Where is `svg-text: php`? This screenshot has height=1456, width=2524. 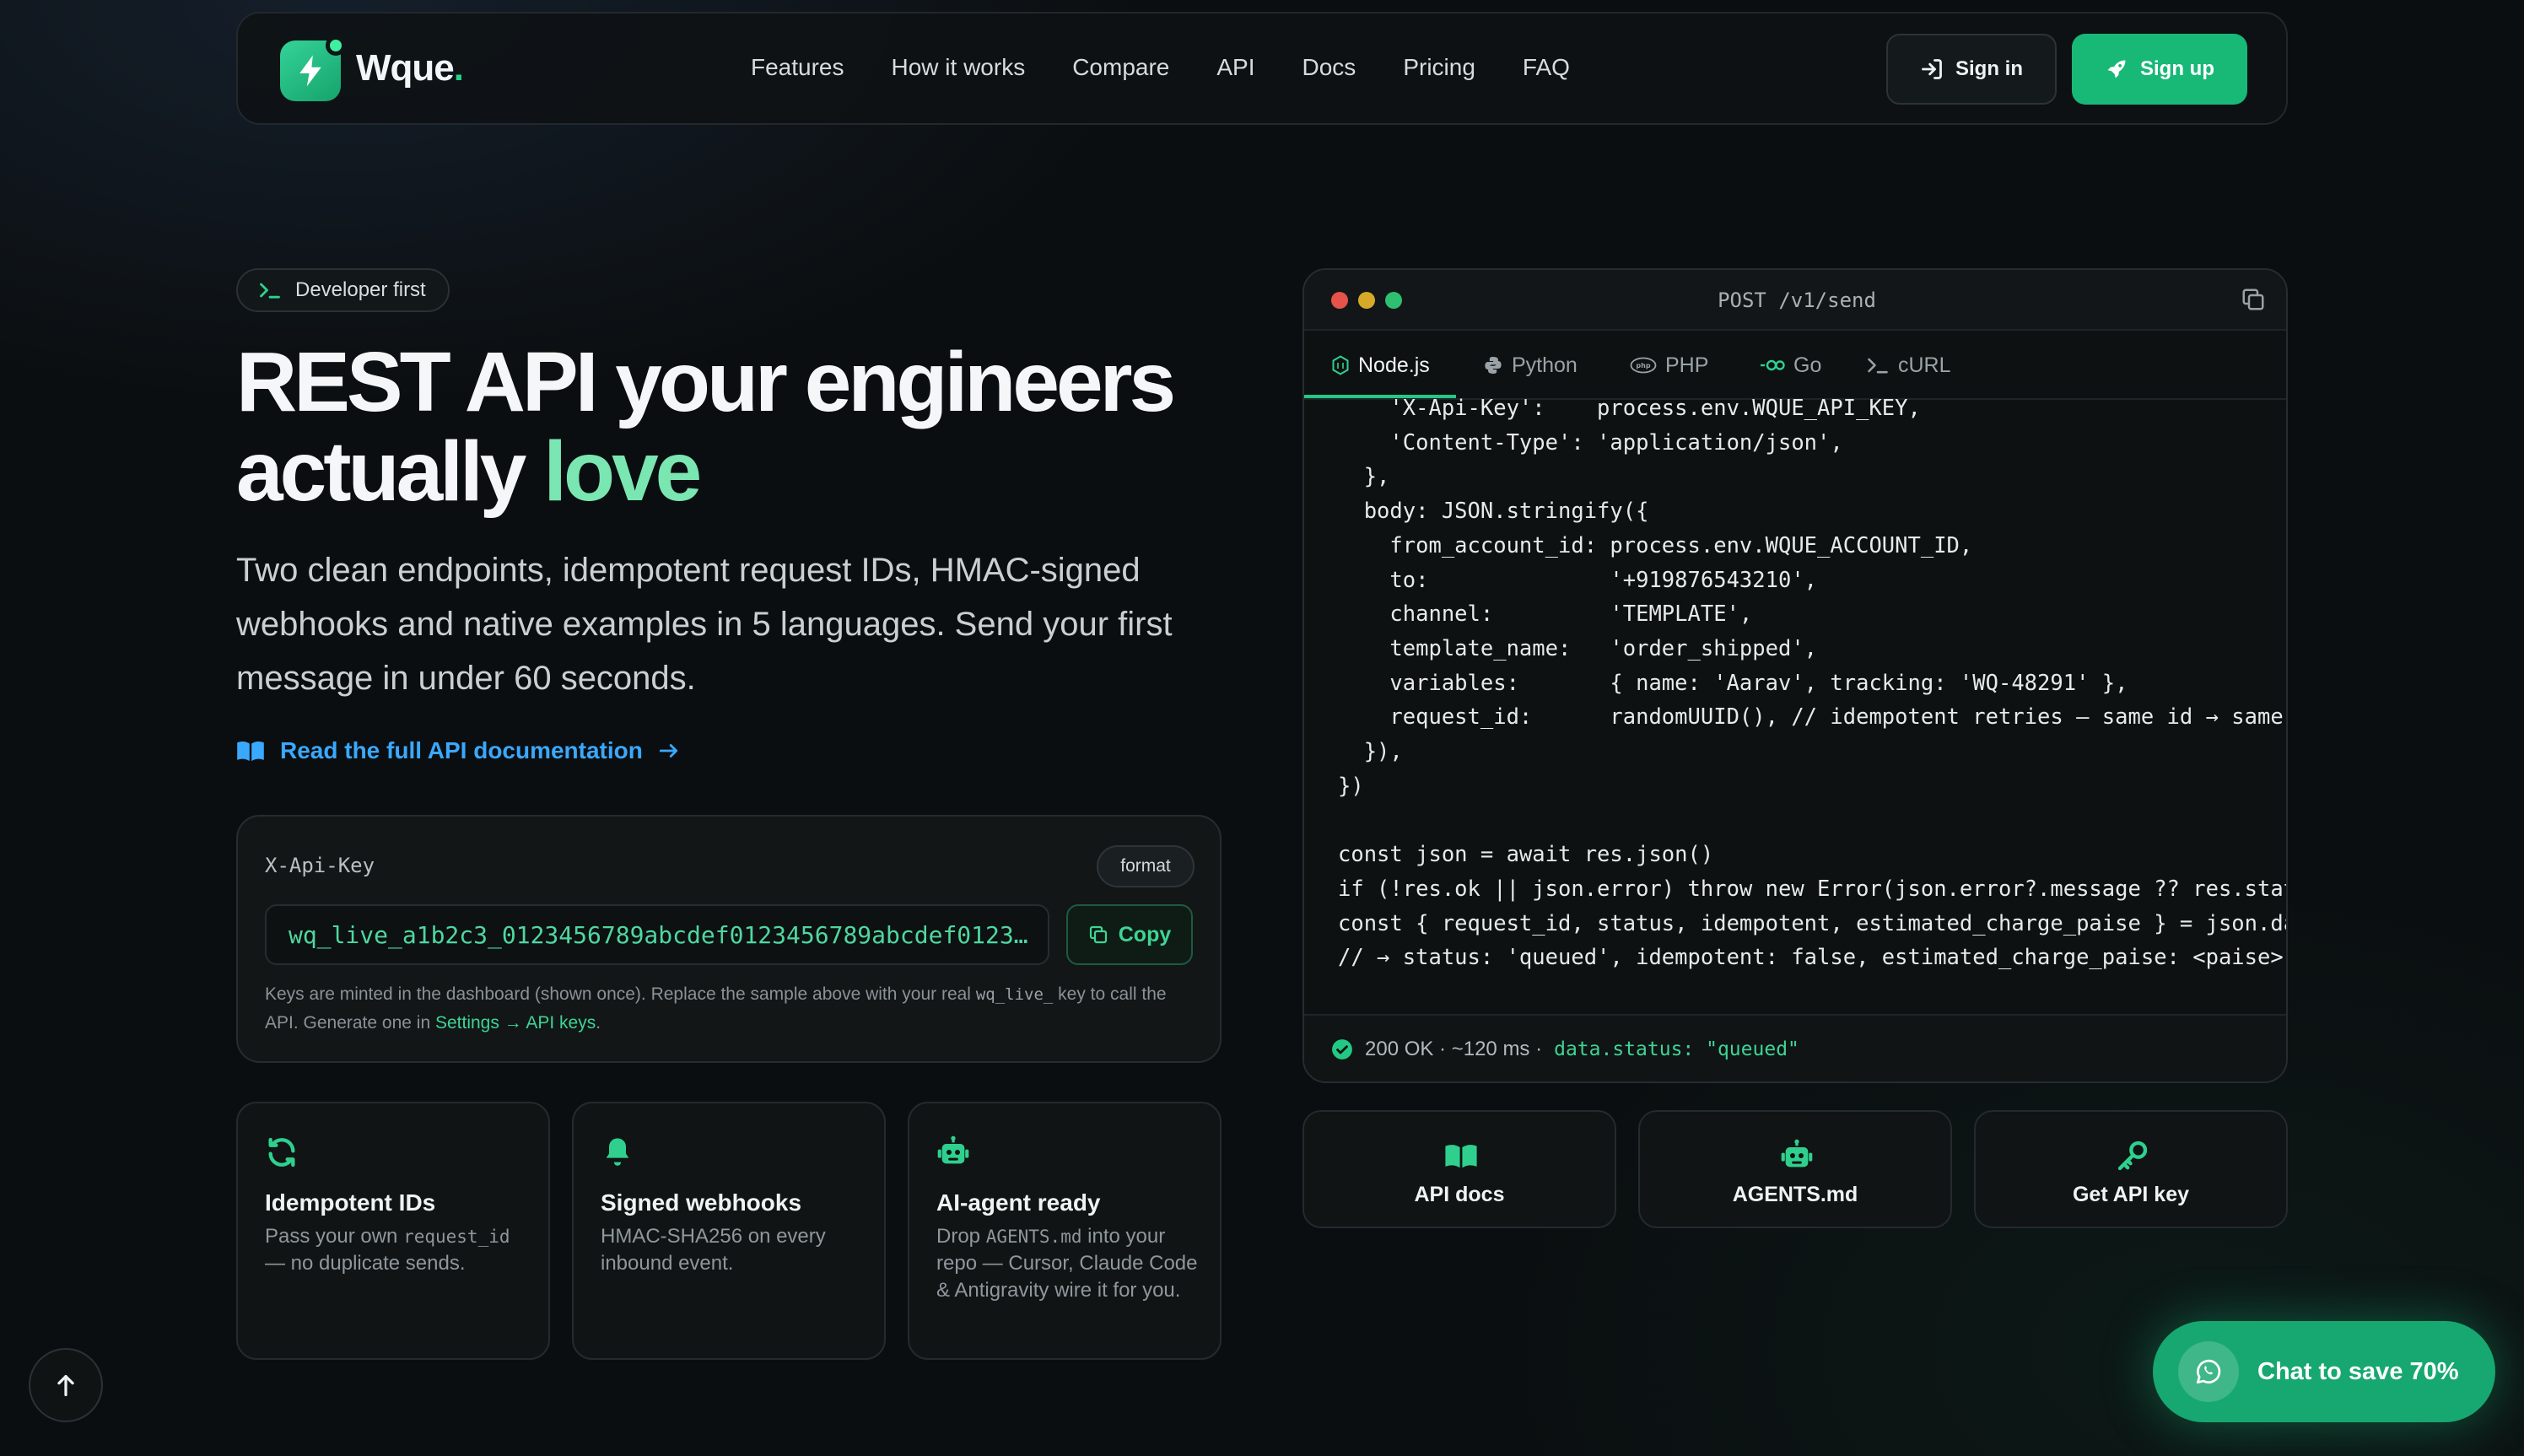
svg-text: php is located at coordinates (1643, 365).